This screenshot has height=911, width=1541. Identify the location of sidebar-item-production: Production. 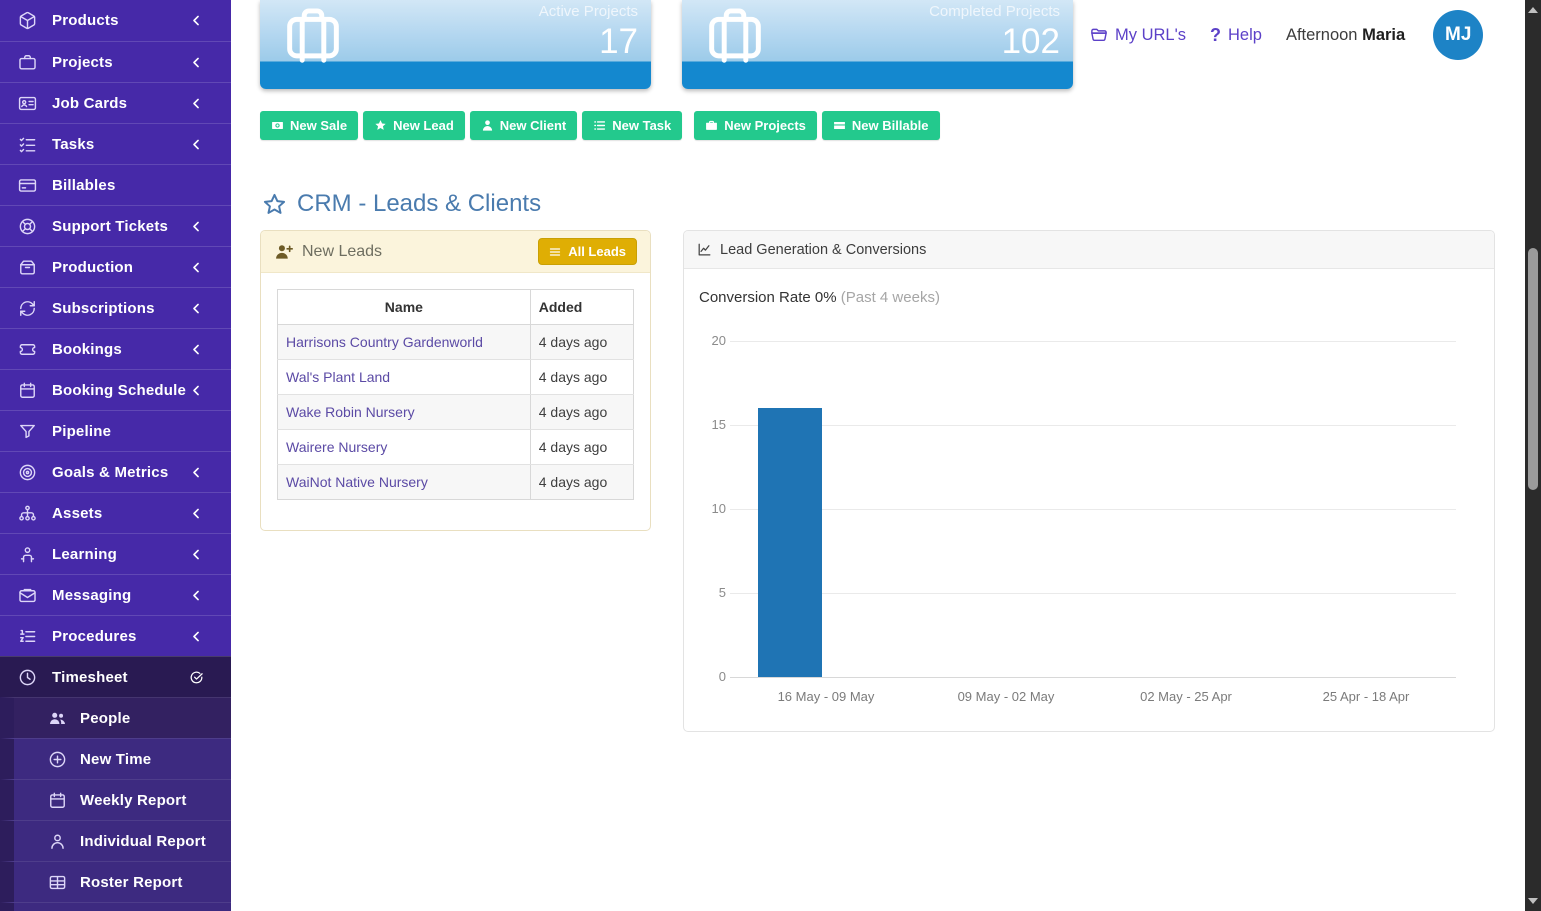
(115, 266).